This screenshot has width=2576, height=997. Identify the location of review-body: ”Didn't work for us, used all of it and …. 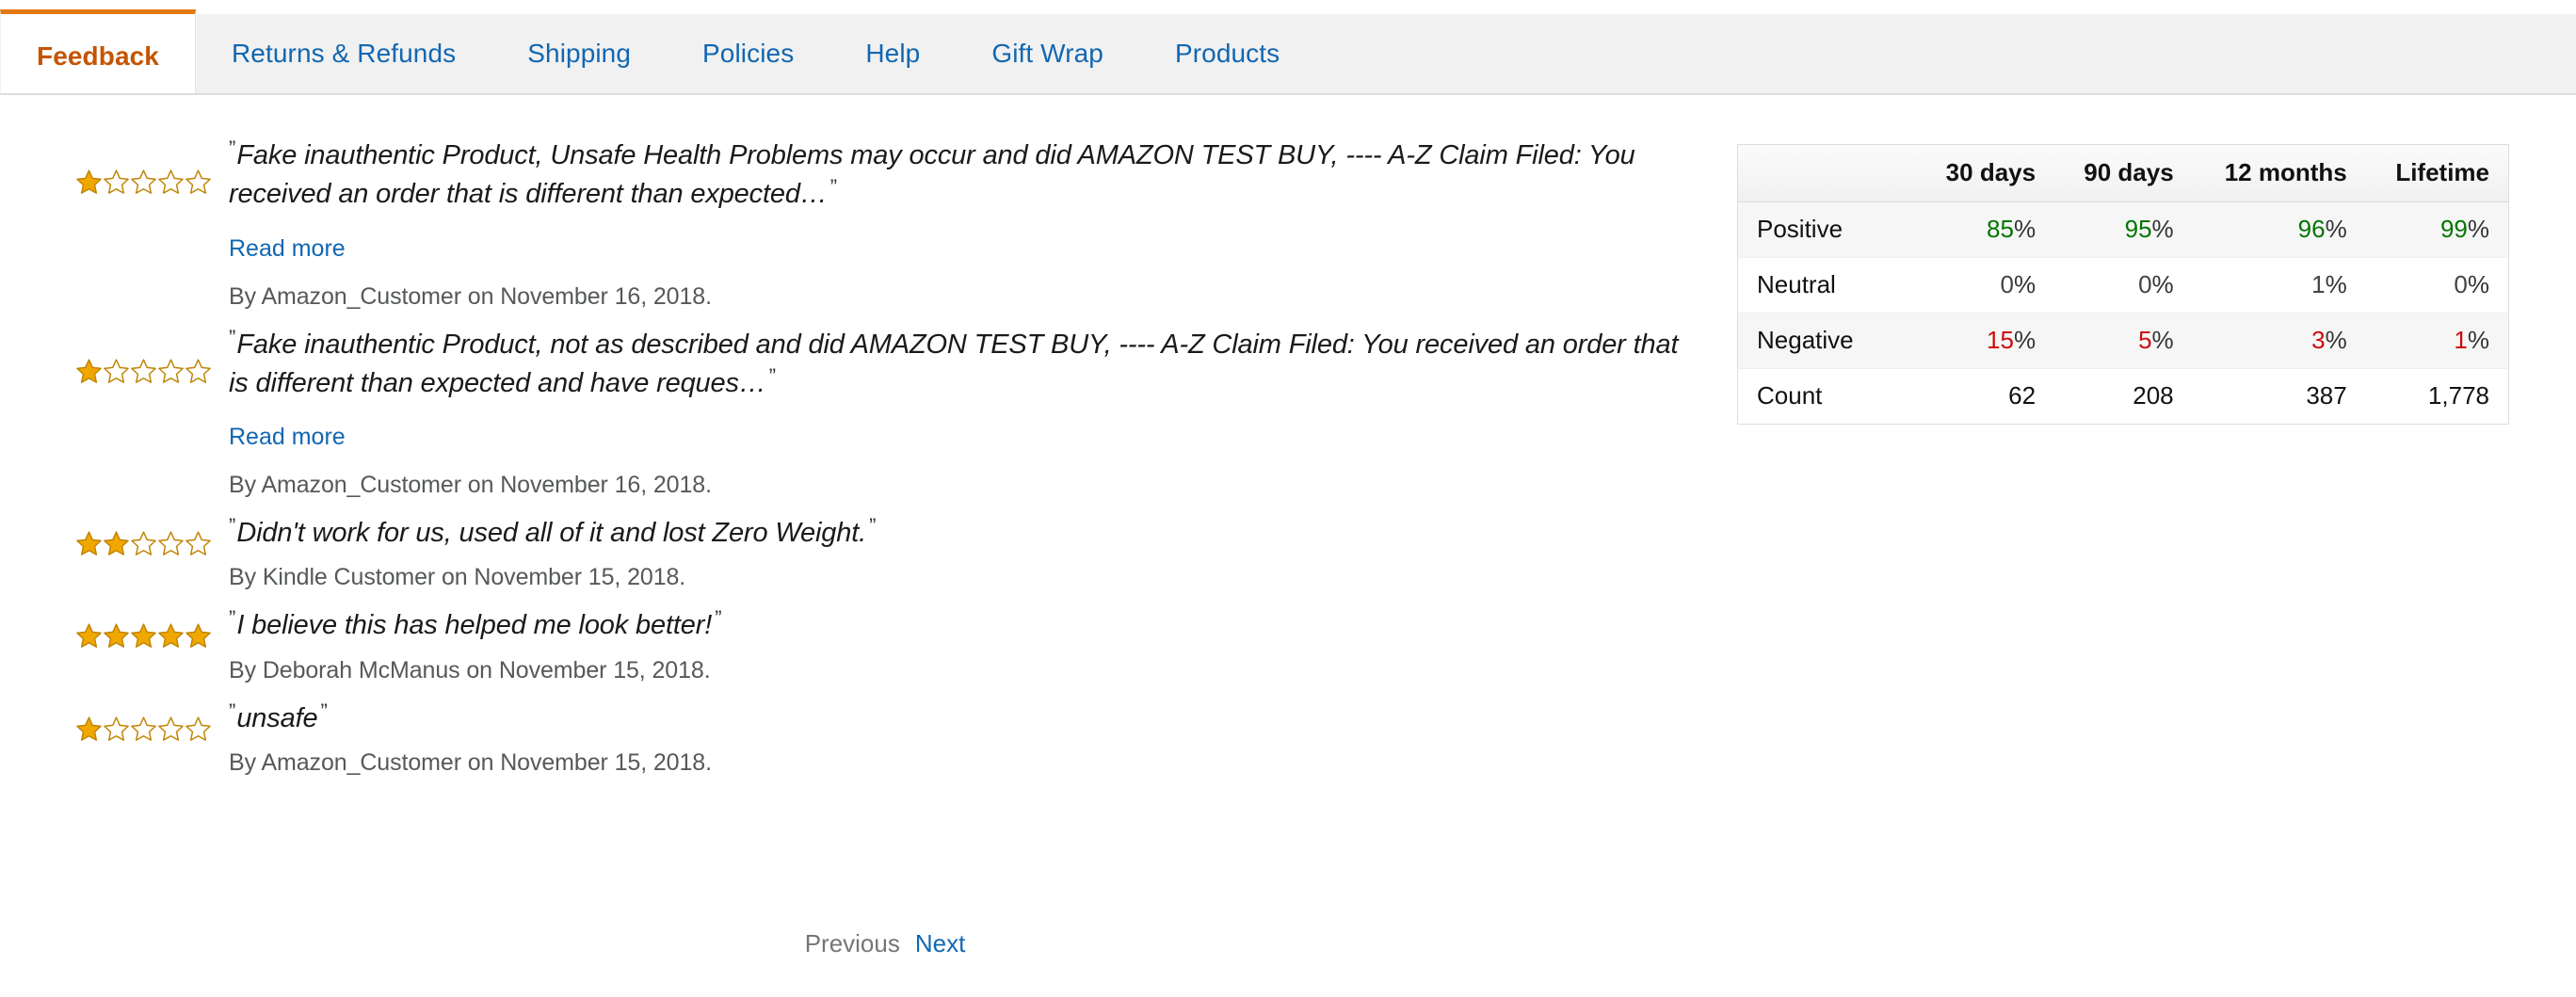
(961, 552).